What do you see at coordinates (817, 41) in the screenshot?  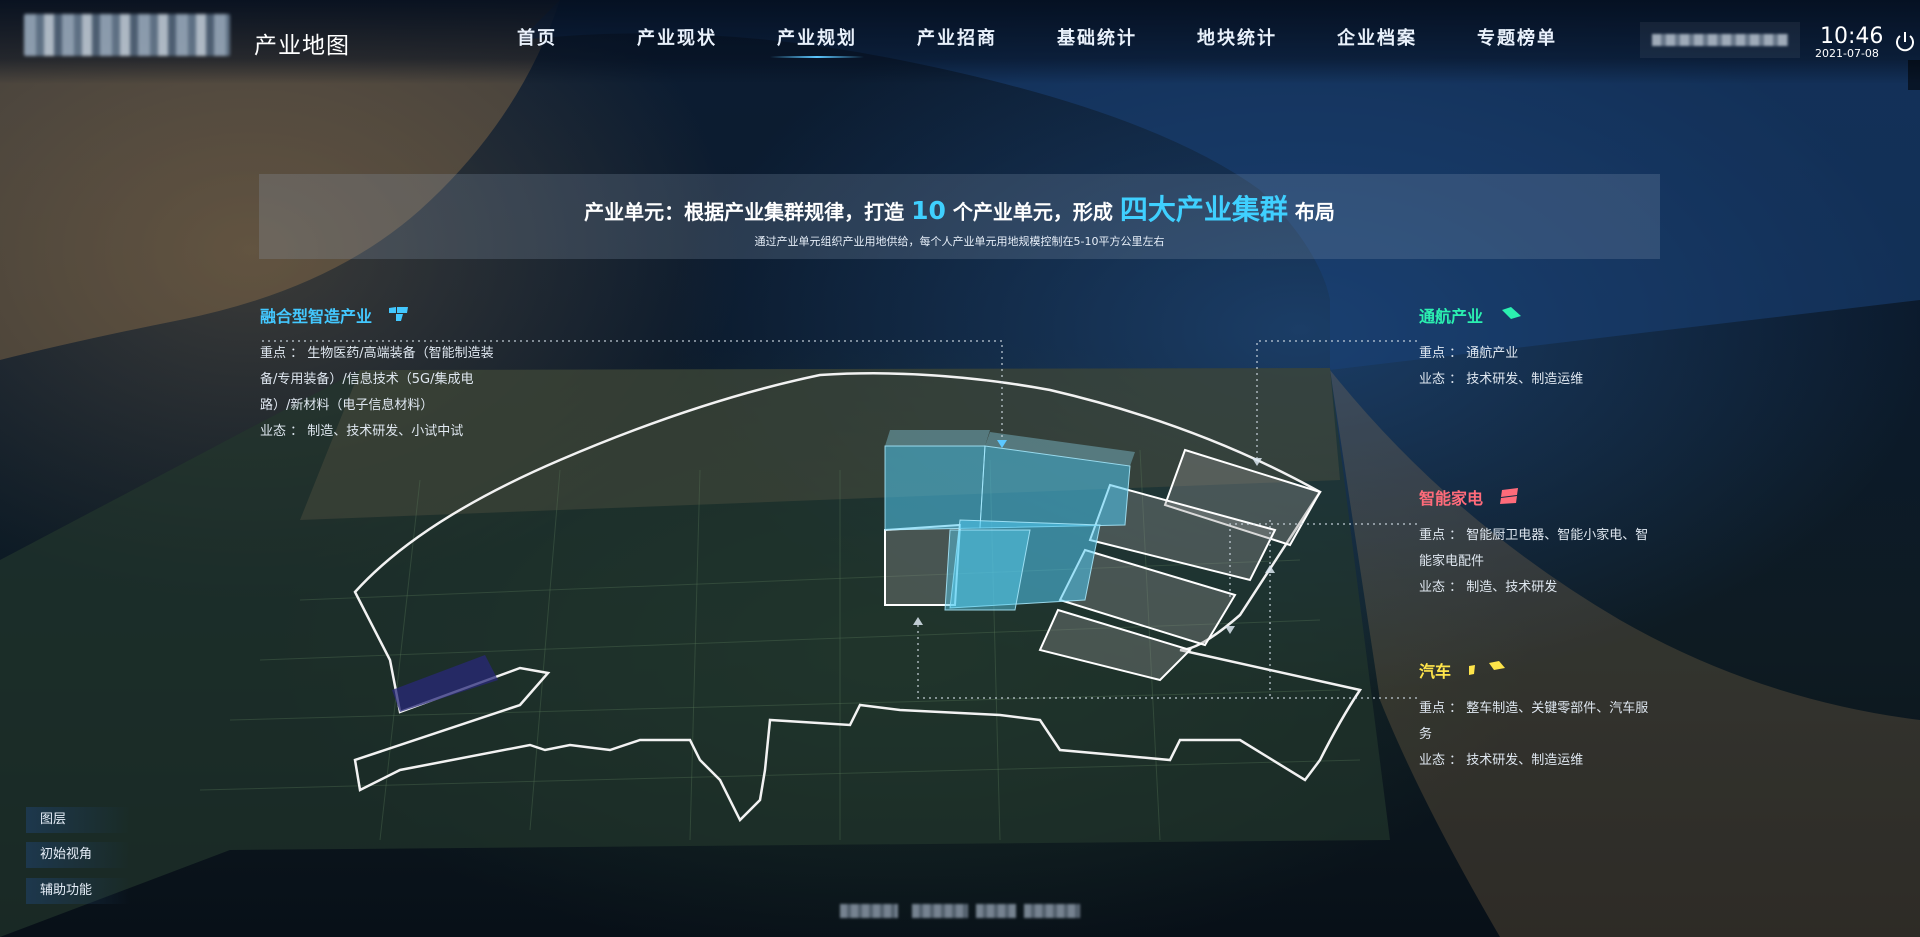 I see `nav-industry-planning: 产业规划` at bounding box center [817, 41].